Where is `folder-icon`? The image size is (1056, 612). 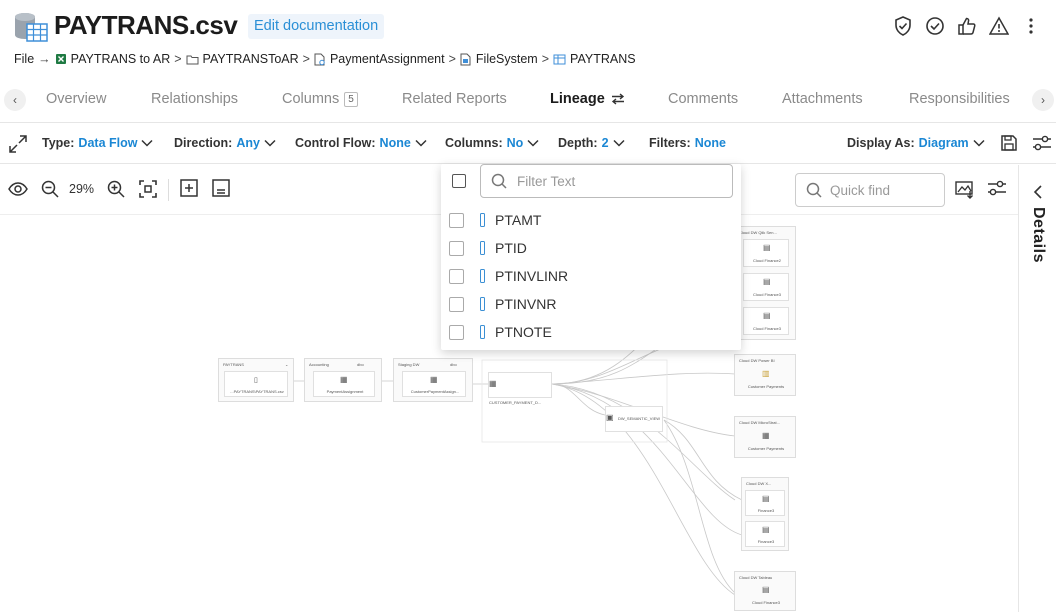 folder-icon is located at coordinates (192, 59).